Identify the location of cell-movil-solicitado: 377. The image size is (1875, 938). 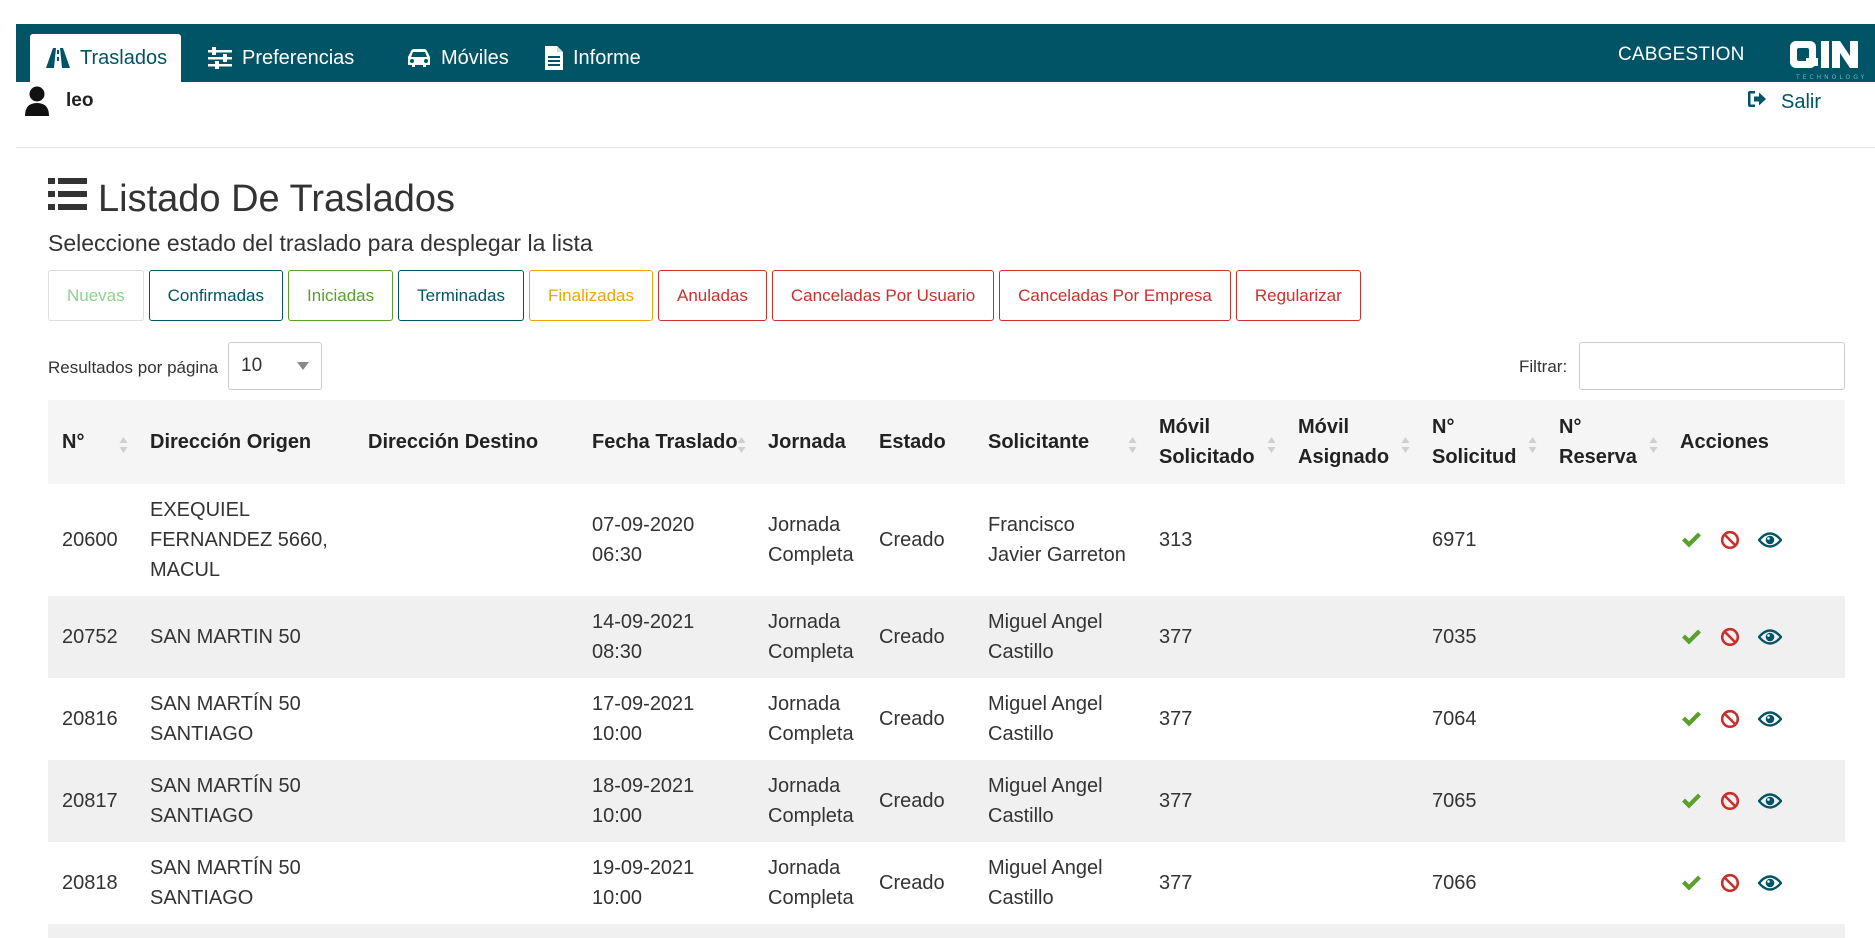
(1214, 637).